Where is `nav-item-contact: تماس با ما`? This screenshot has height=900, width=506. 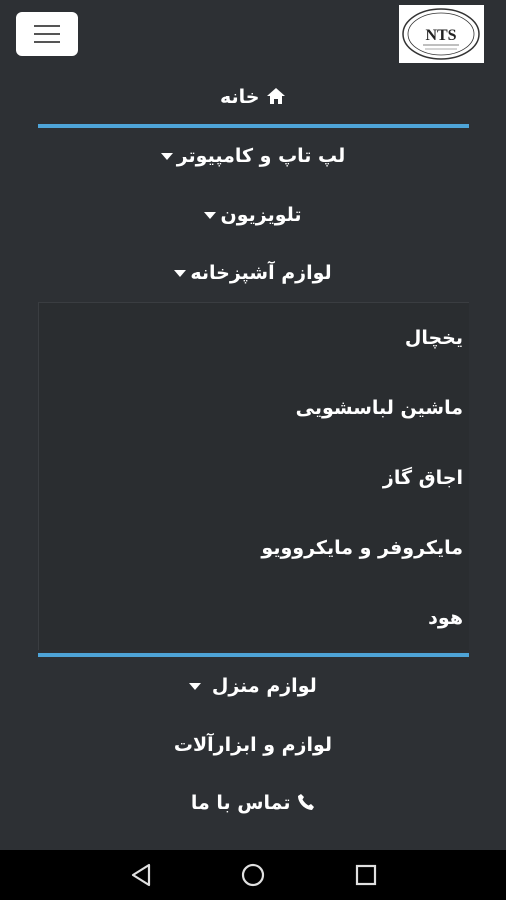 nav-item-contact: تماس با ما is located at coordinates (253, 803).